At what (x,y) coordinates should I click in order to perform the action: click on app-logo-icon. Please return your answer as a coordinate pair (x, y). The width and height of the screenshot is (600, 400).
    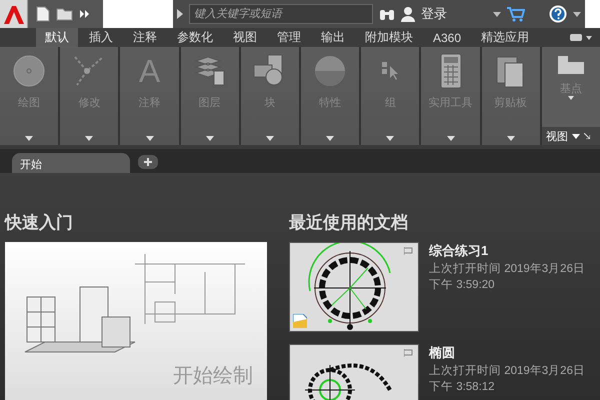
    Looking at the image, I should click on (14, 14).